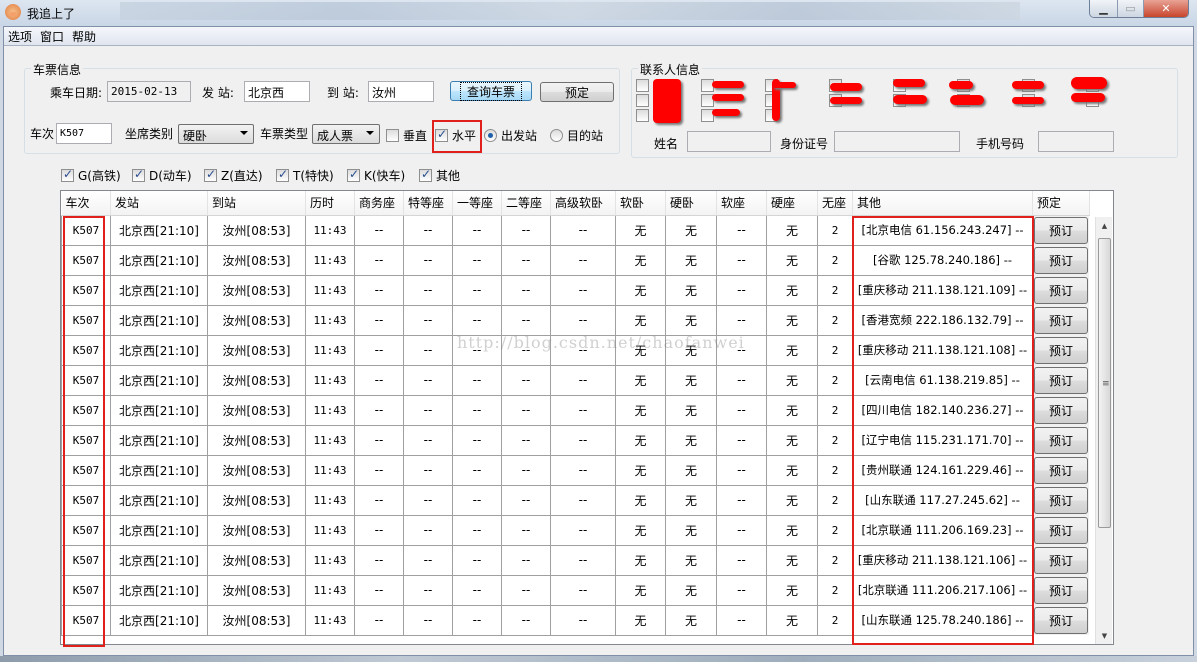 Image resolution: width=1197 pixels, height=662 pixels. What do you see at coordinates (576, 135) in the screenshot?
I see `radio-arrive-station: 目的站` at bounding box center [576, 135].